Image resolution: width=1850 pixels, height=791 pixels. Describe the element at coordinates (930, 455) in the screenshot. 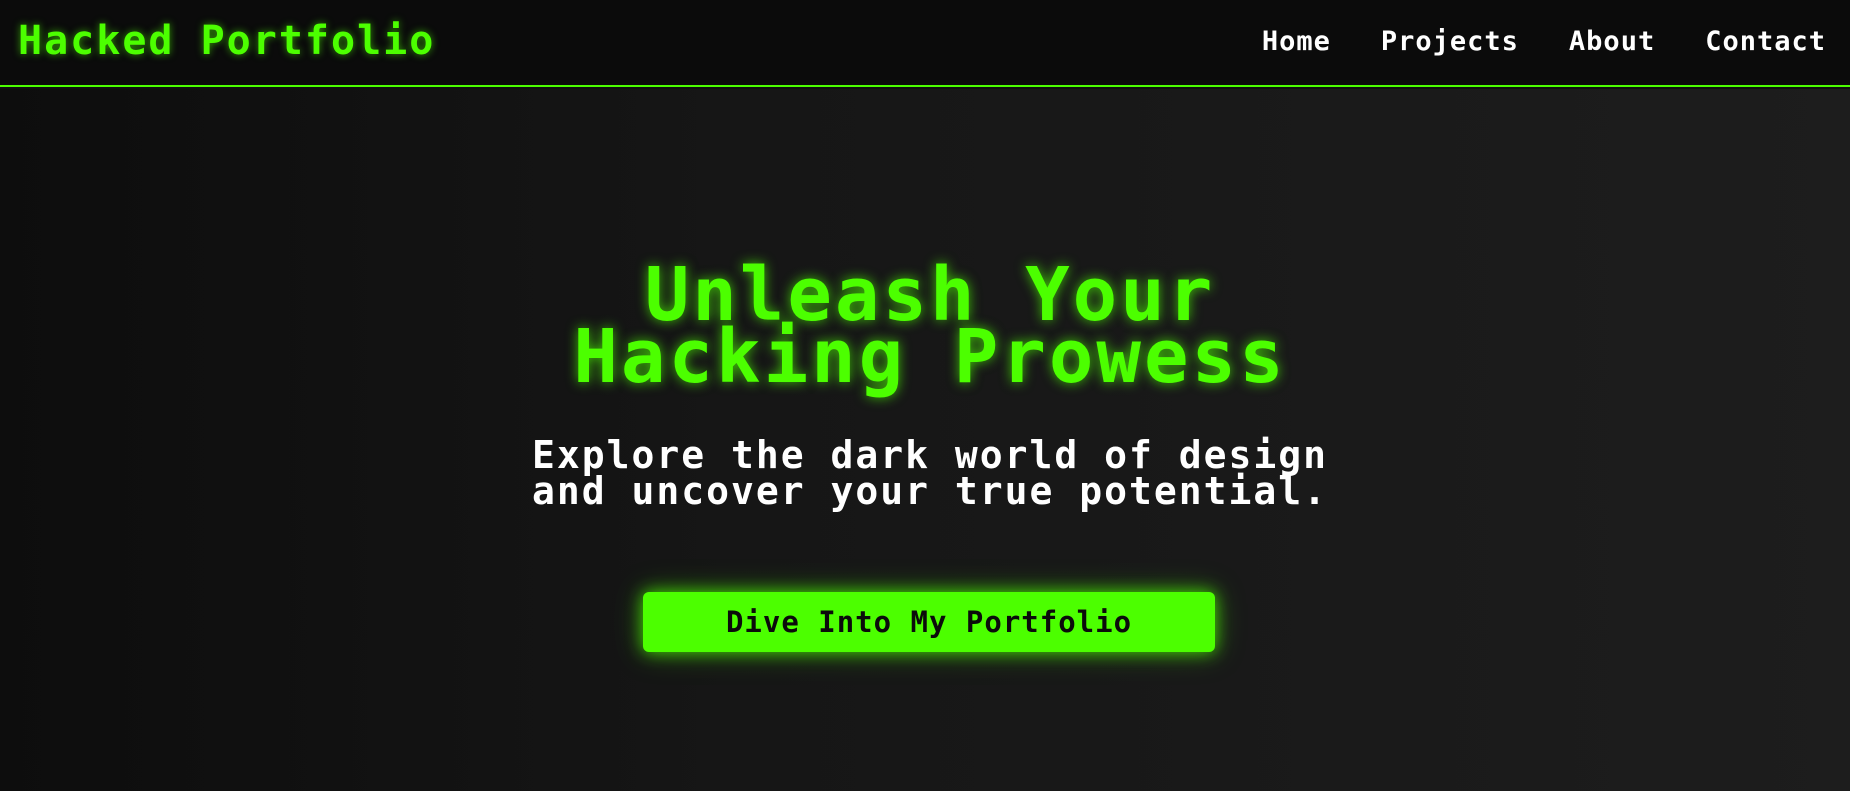

I see `hero-subtitle-line-1: Explore the dark world of design` at that location.